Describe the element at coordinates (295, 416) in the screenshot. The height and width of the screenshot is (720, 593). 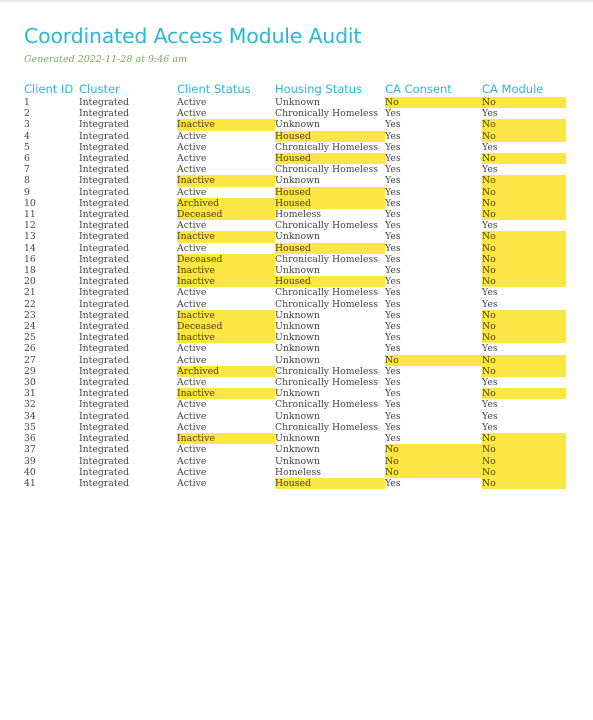
I see `table-row: 34 Integrated Active Unknown Yes Yes` at that location.